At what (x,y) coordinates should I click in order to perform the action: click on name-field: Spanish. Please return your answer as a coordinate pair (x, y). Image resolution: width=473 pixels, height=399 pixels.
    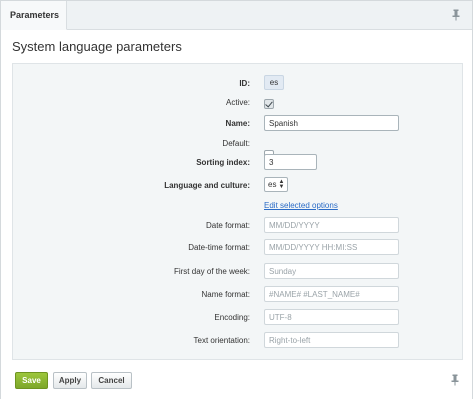
    Looking at the image, I should click on (331, 123).